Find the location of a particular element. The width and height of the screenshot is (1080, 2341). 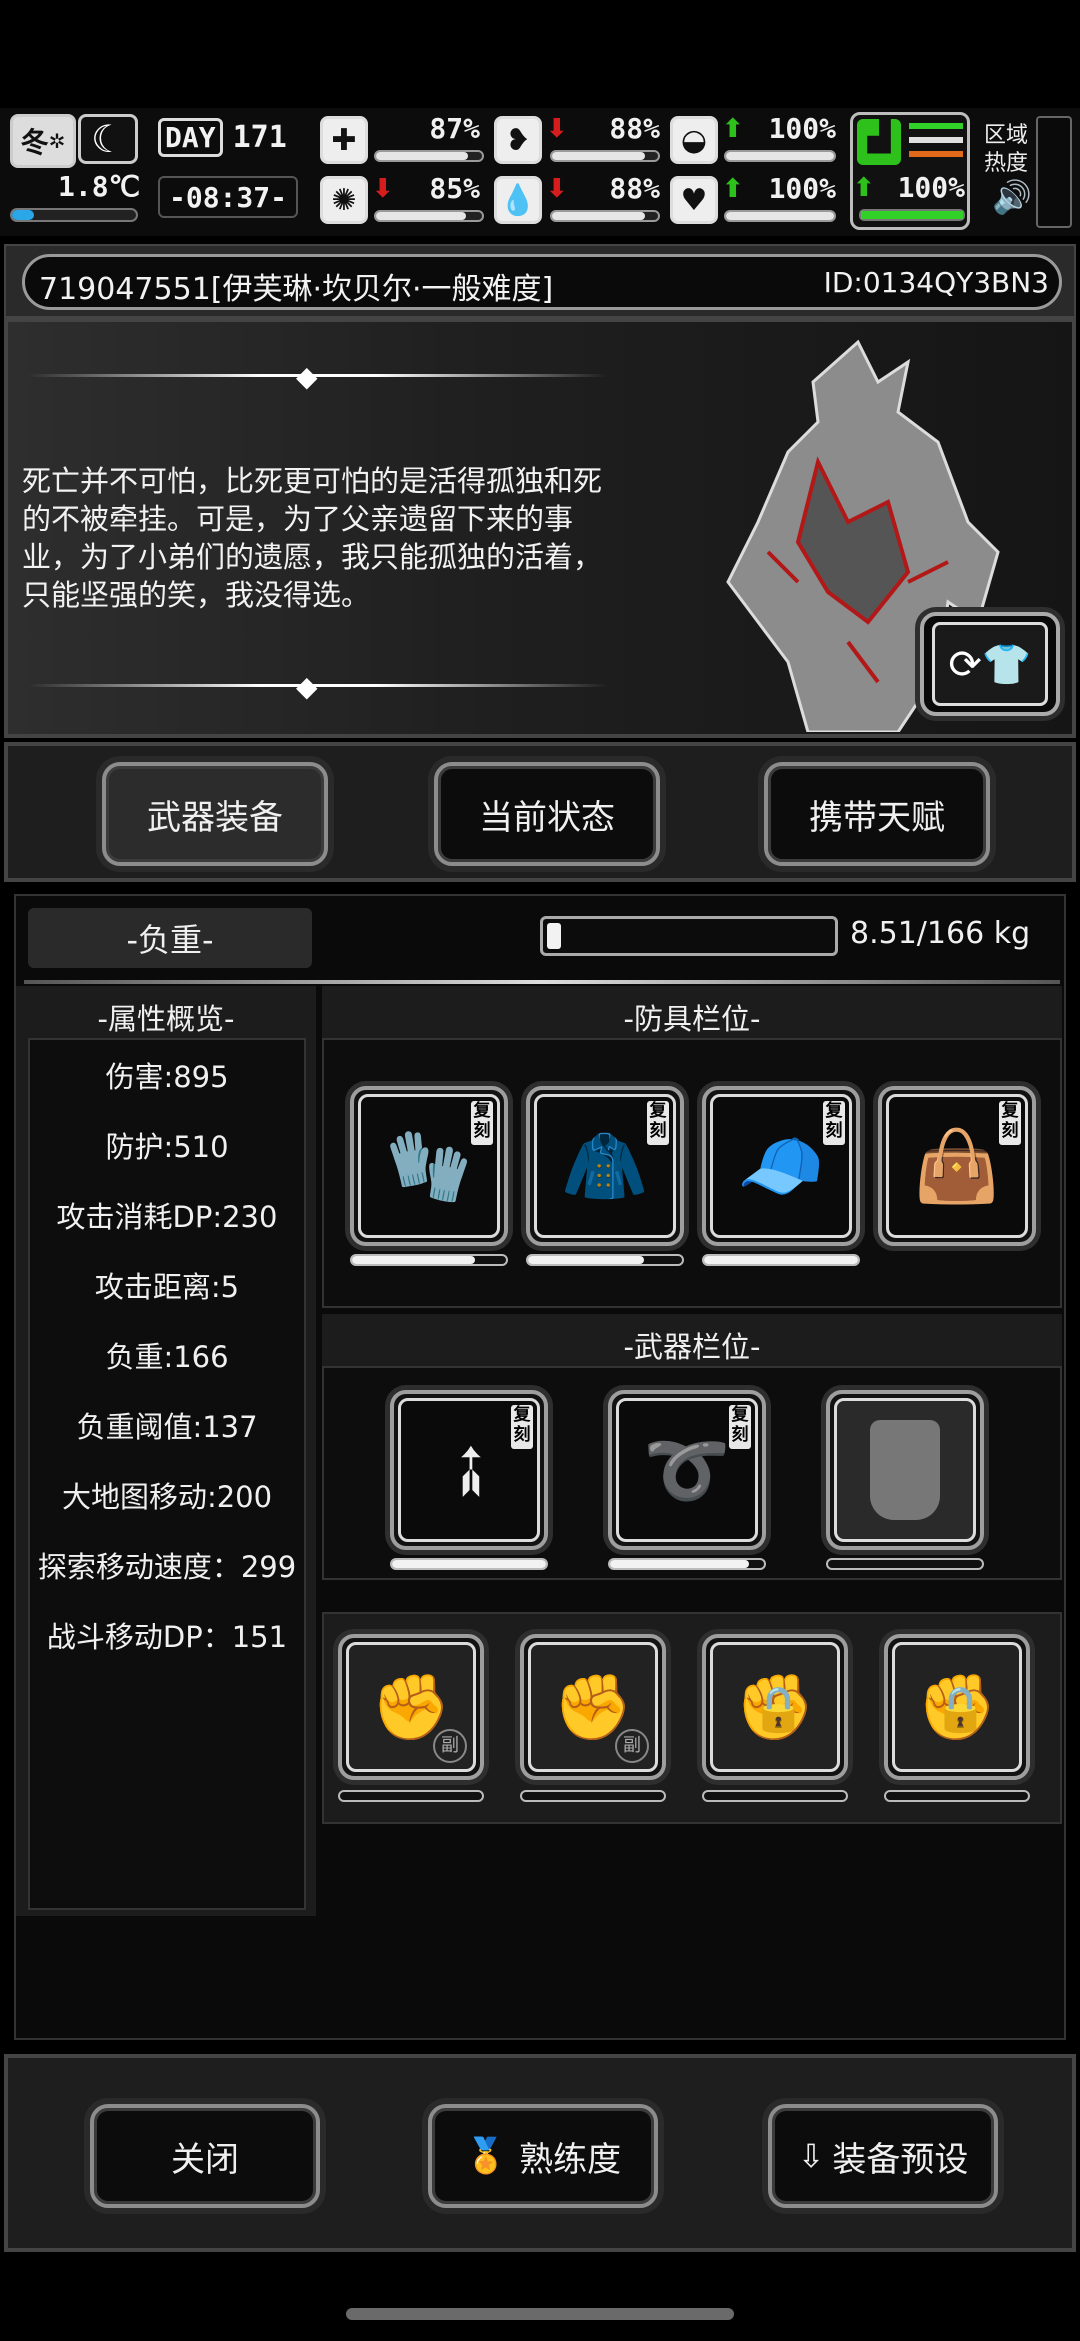

gloves-icon: 🧤 is located at coordinates (429, 1165).